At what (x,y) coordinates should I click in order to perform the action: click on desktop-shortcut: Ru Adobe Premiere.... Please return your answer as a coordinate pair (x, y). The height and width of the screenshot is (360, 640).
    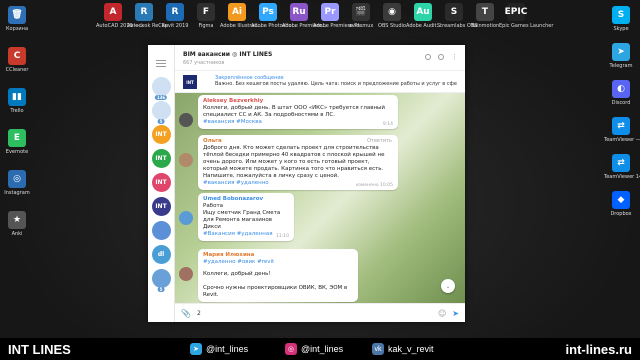
    Looking at the image, I should click on (304, 16).